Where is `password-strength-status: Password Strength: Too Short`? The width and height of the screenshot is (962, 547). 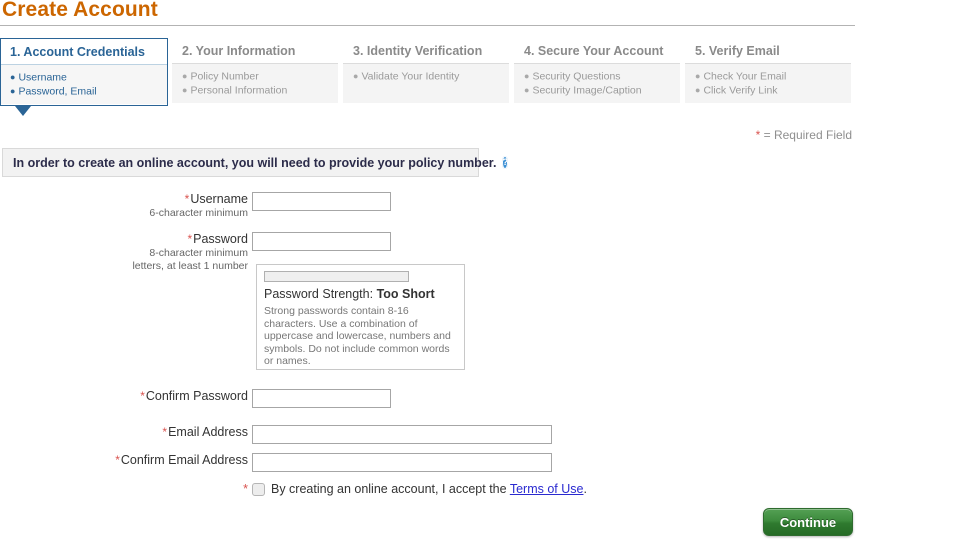
password-strength-status: Password Strength: Too Short is located at coordinates (360, 294).